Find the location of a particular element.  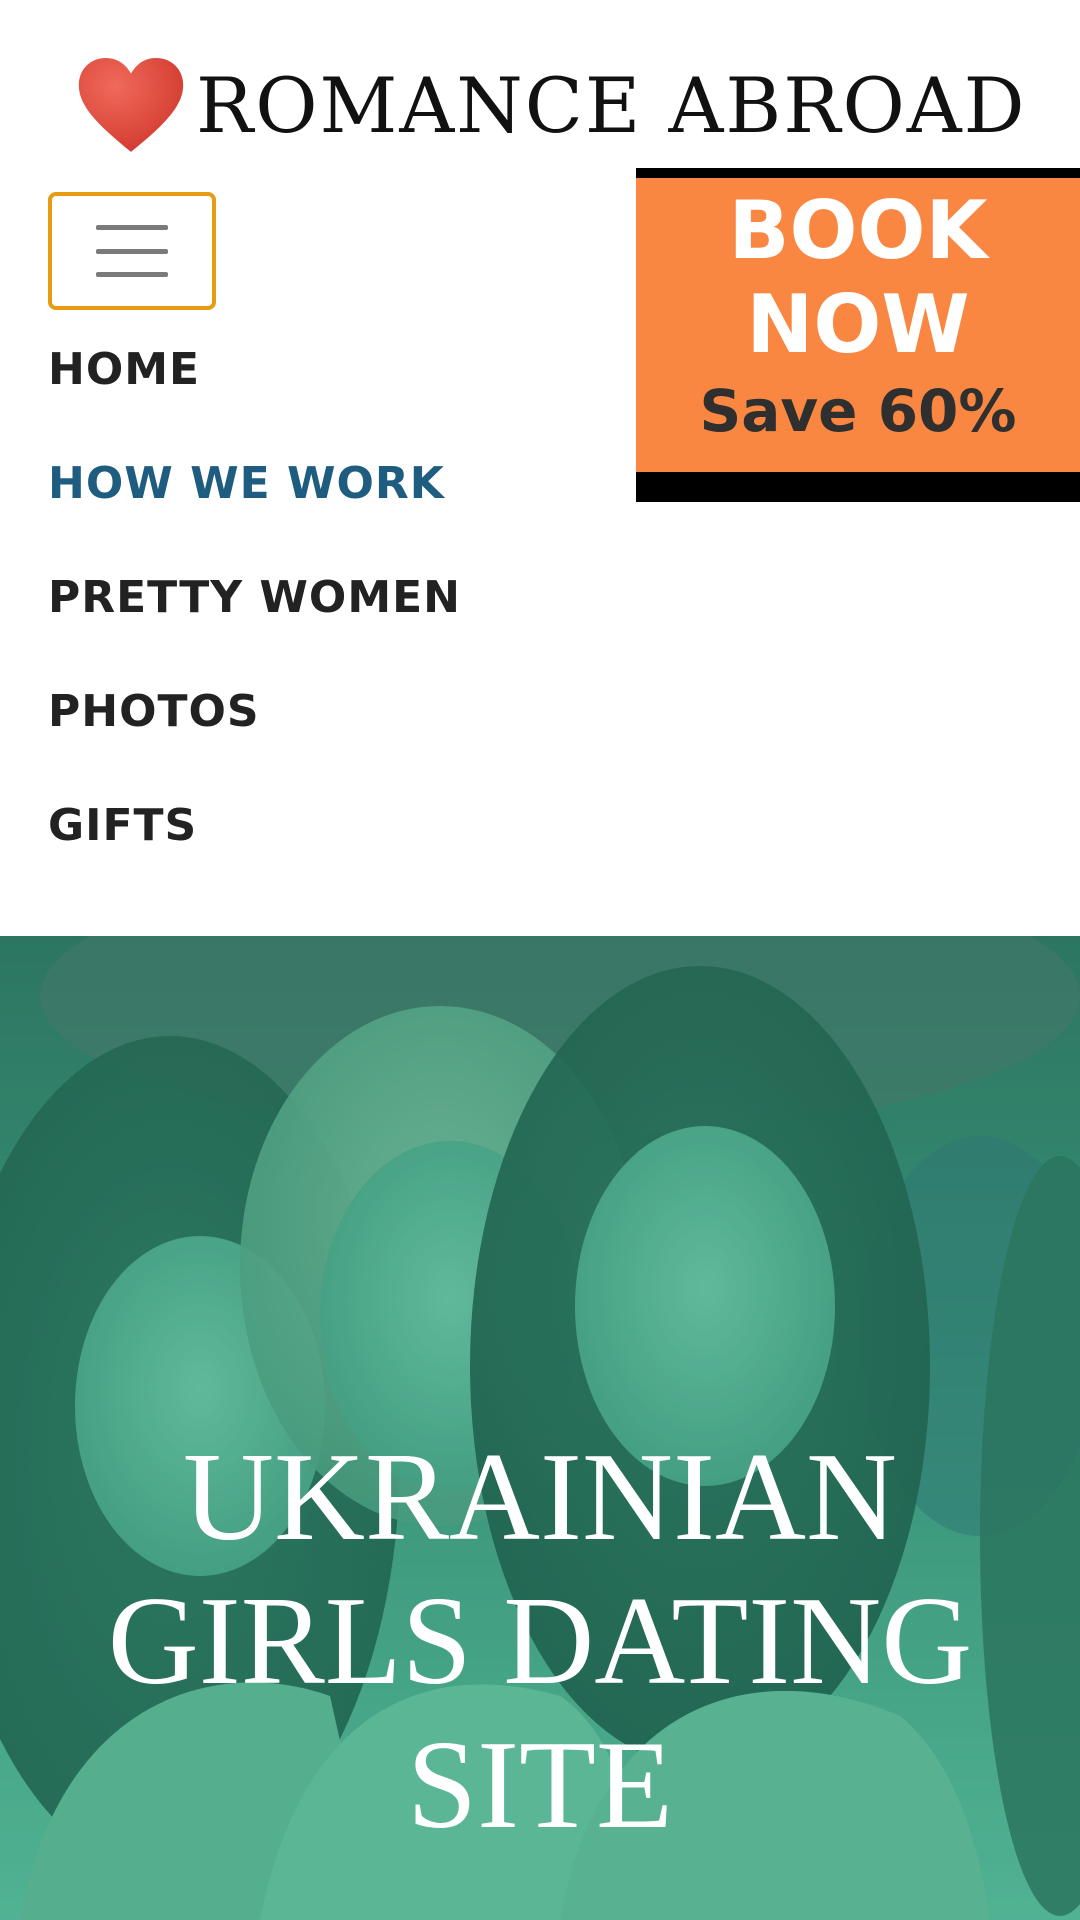

nav-item-photos: PHOTOS is located at coordinates (254, 737).